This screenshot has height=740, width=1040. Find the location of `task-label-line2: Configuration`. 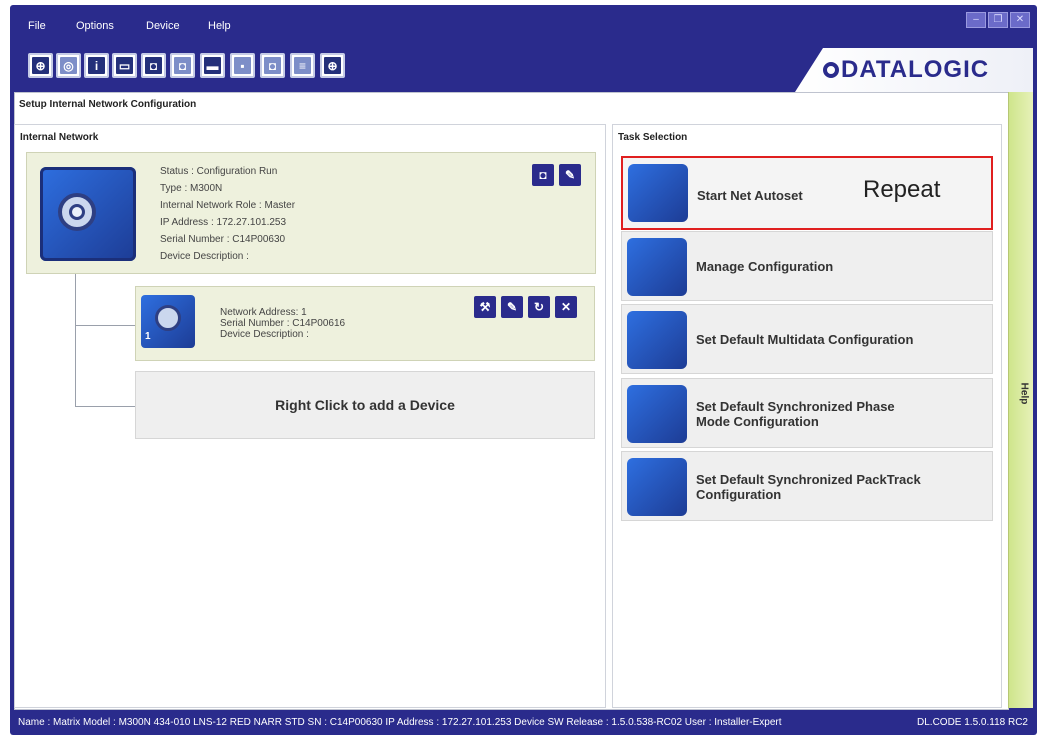

task-label-line2: Configuration is located at coordinates (739, 494).